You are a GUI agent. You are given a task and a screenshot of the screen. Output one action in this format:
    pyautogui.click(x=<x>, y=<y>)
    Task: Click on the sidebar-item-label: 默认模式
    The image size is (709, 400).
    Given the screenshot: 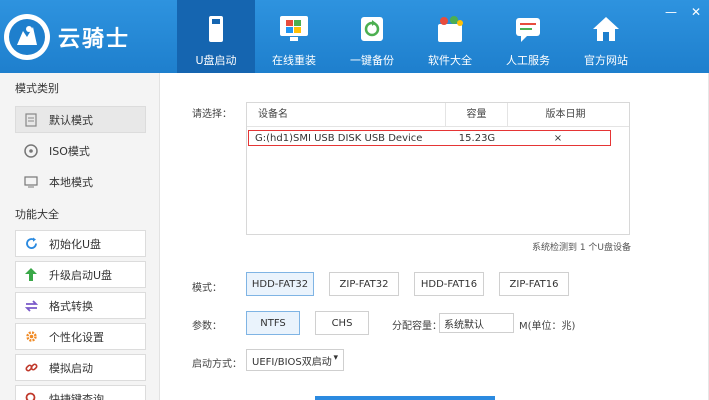 What is the action you would take?
    pyautogui.click(x=71, y=120)
    